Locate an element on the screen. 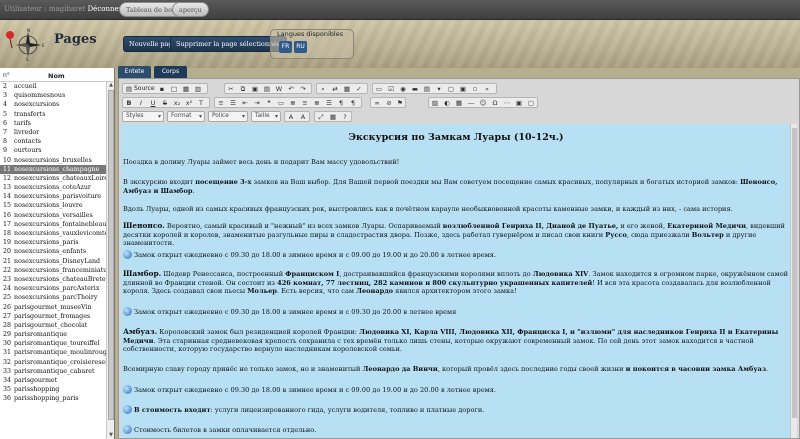  list-item: 25 nosexcursions_parcThoiry is located at coordinates (53, 297).